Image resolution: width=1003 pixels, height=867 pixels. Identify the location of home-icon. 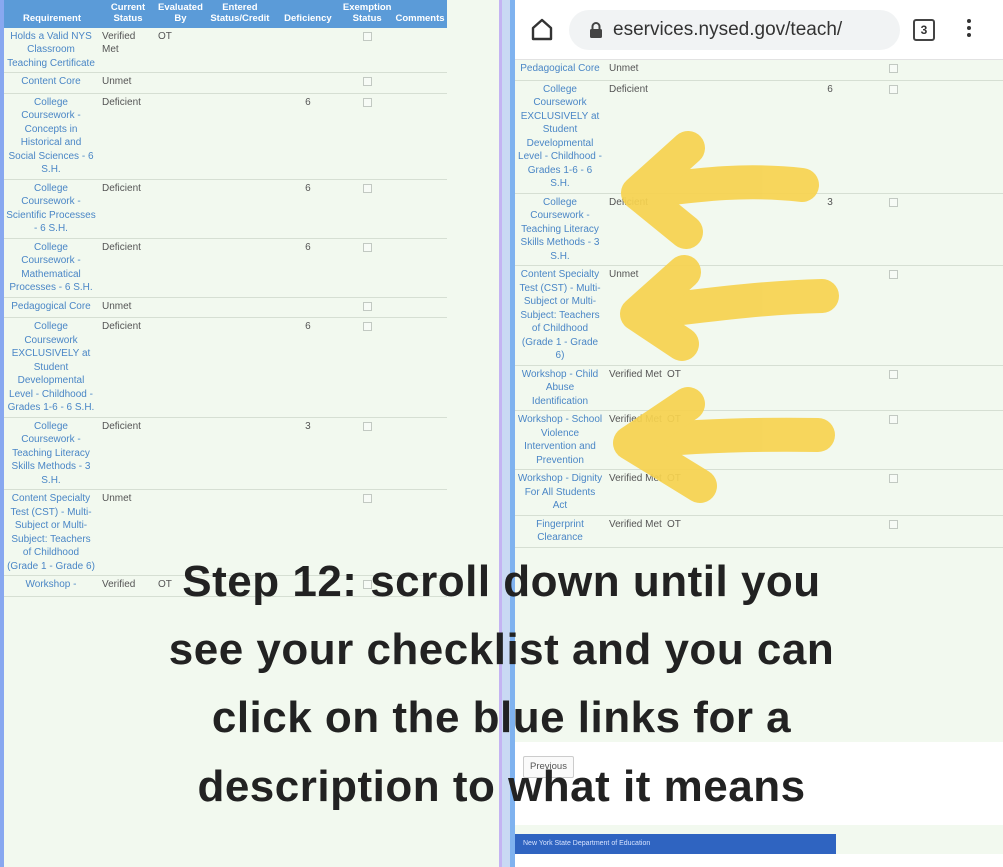
(542, 29).